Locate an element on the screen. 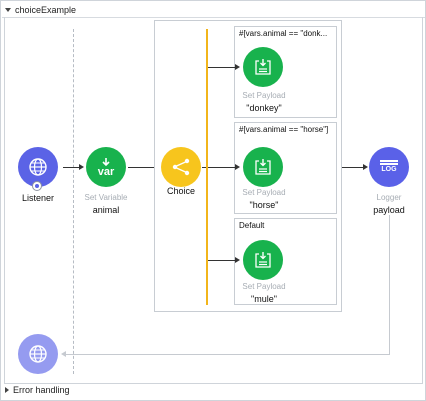 The width and height of the screenshot is (426, 401). set-payload-mule is located at coordinates (263, 260).